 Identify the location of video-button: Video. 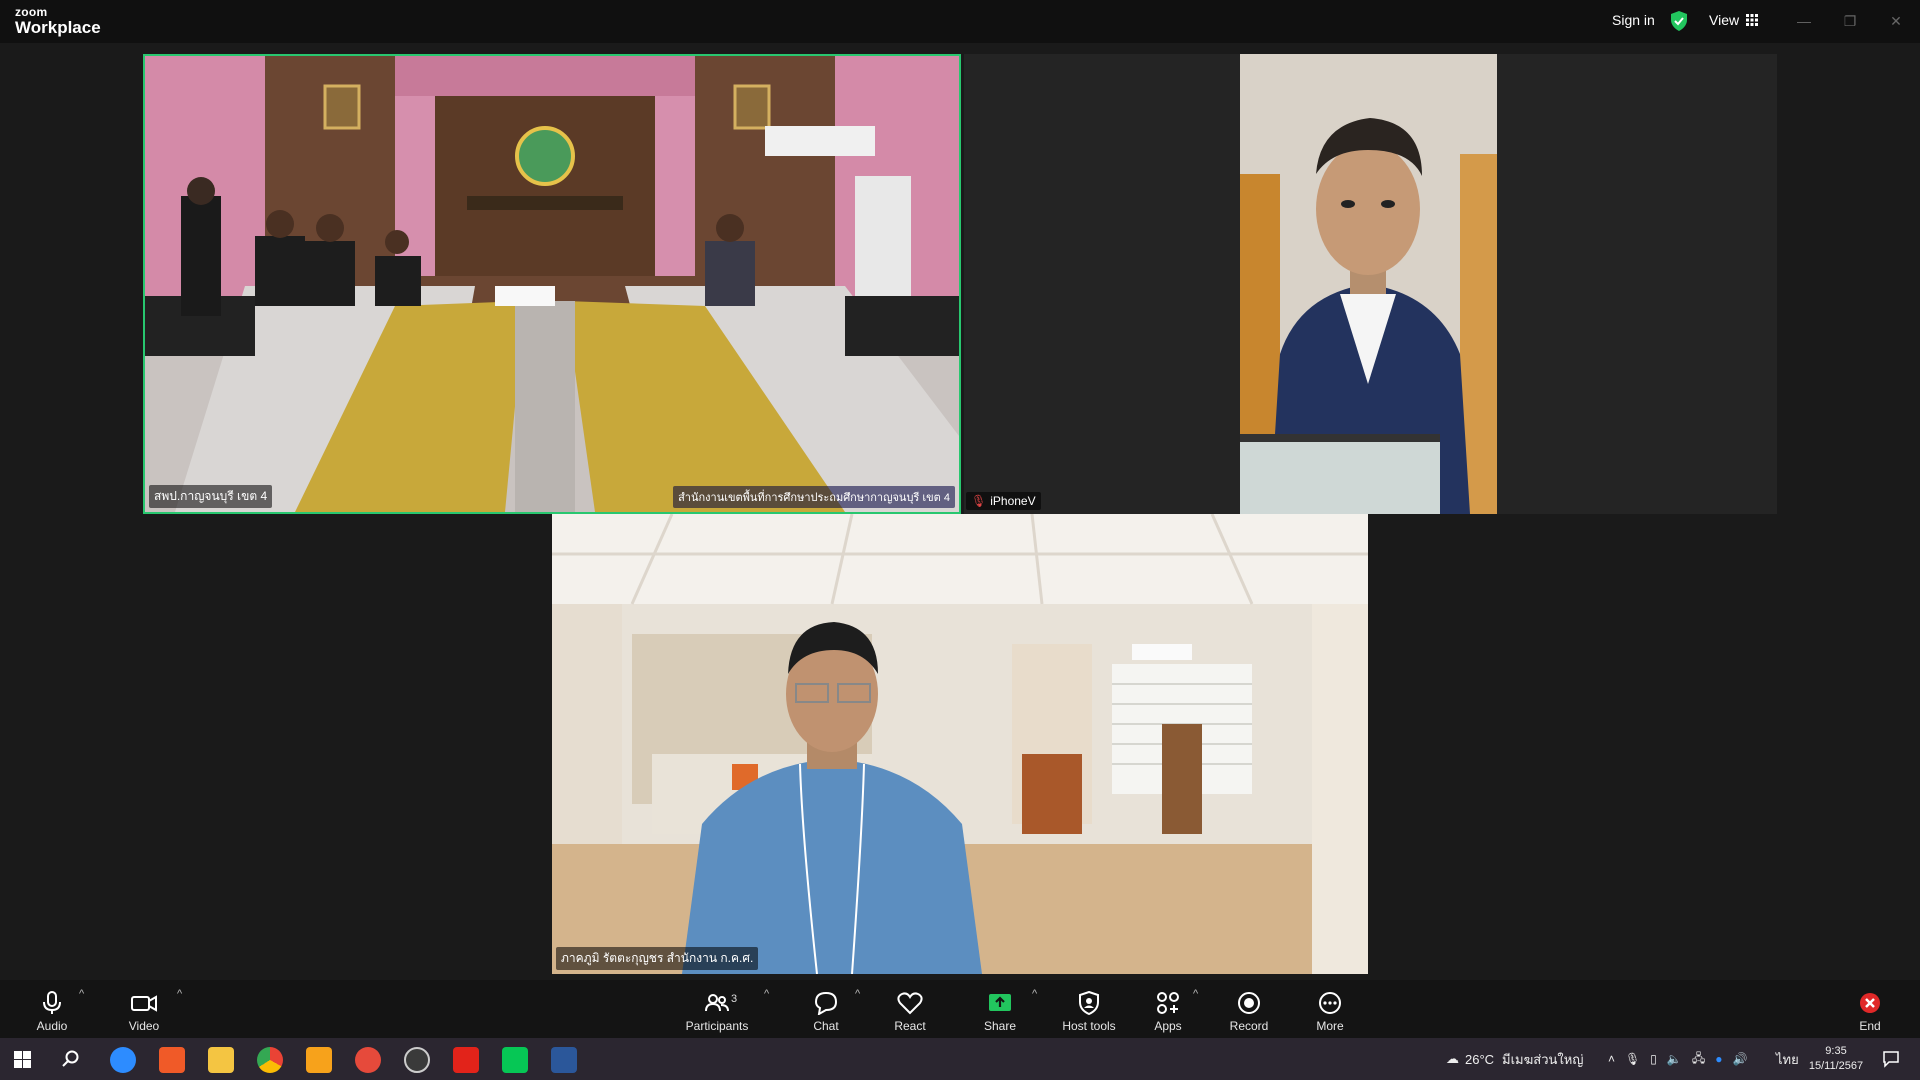
(144, 1009).